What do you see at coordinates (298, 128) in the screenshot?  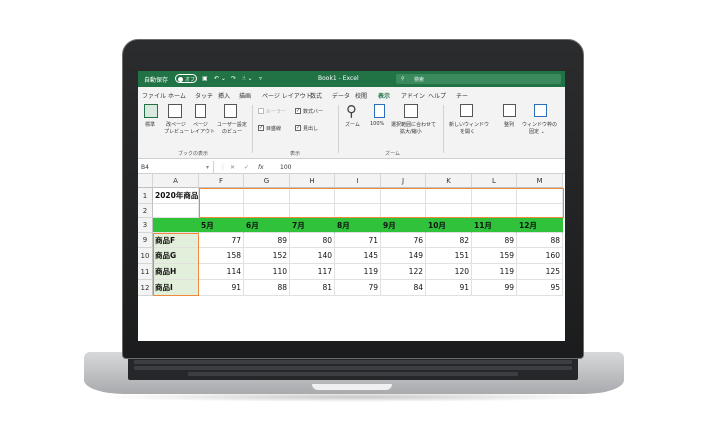 I see `headings-checkbox: ✓` at bounding box center [298, 128].